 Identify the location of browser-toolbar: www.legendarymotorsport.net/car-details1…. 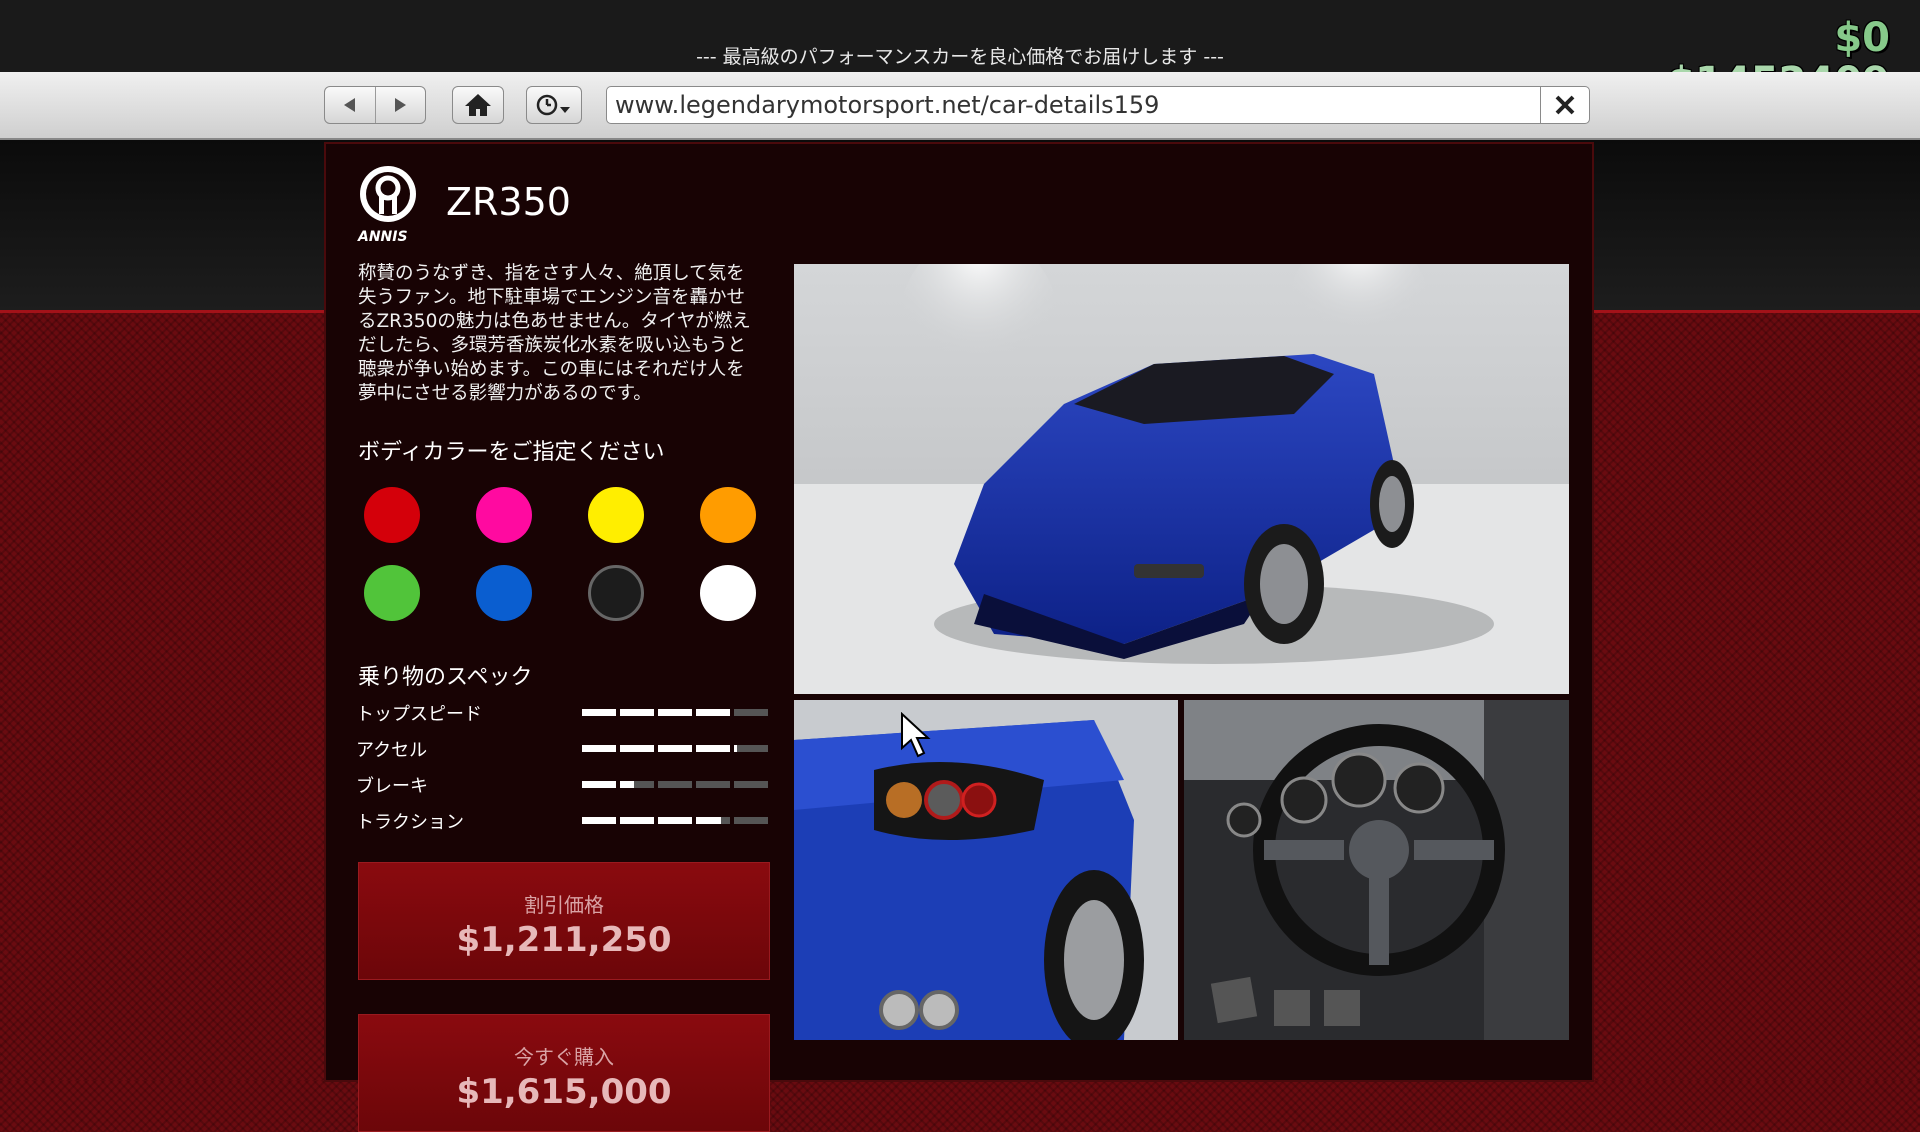
(960, 106).